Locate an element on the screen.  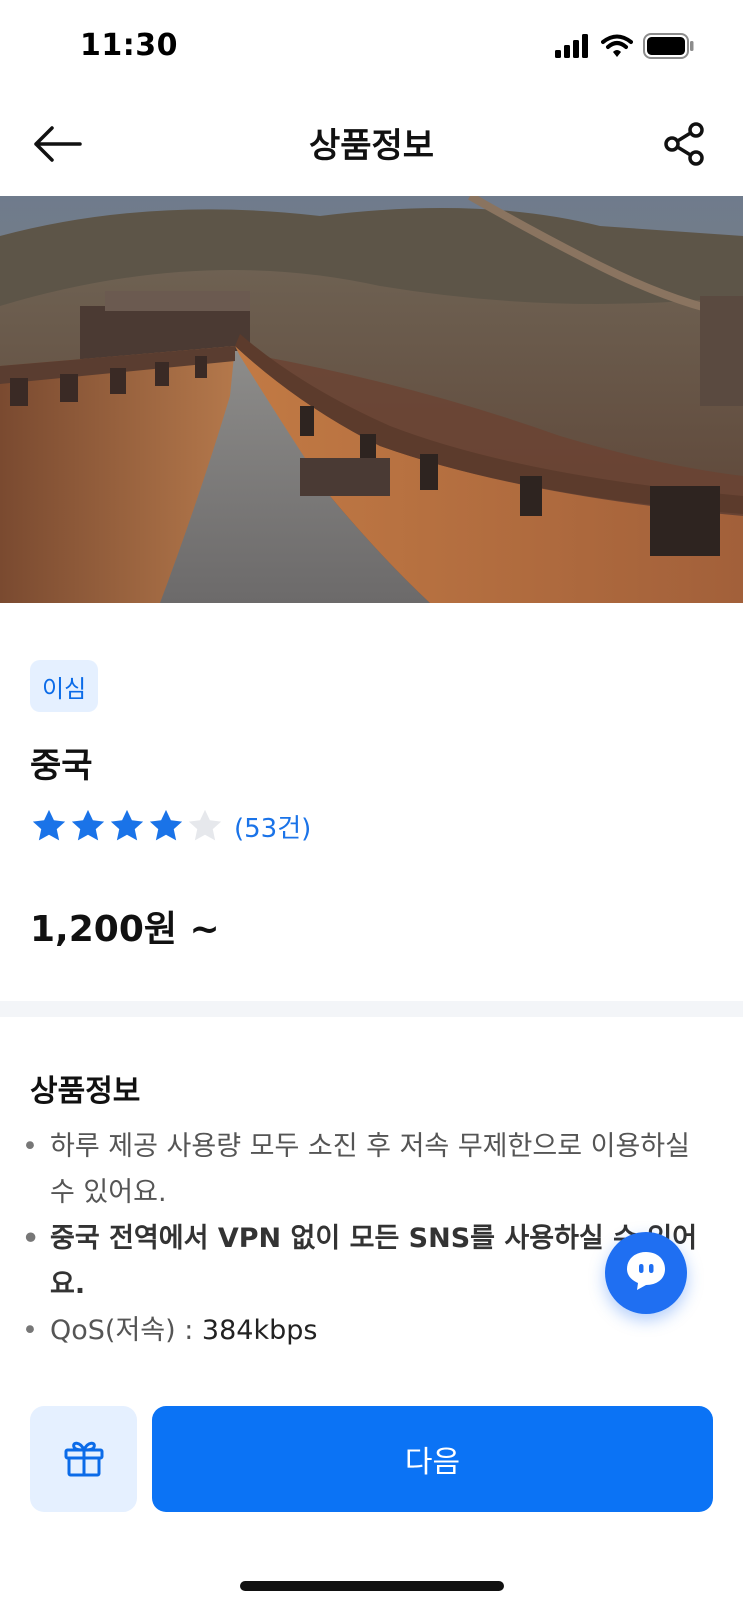
info-item: • 하루 제공 사용량 모두 소진 후 저속 무제한으로 이용하실 수 있어요. is located at coordinates (367, 1170).